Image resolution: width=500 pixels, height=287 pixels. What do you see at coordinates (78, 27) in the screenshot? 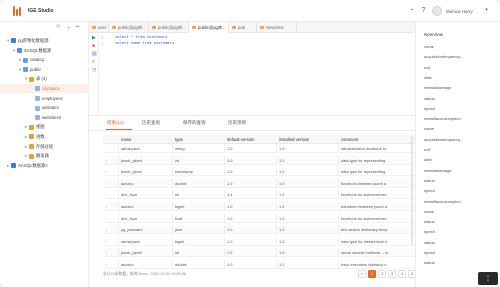
I see `collapse-icon: ⇤` at bounding box center [78, 27].